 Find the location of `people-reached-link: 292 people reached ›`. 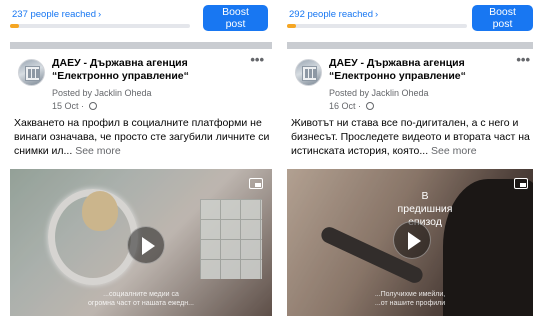

people-reached-link: 292 people reached › is located at coordinates (333, 14).